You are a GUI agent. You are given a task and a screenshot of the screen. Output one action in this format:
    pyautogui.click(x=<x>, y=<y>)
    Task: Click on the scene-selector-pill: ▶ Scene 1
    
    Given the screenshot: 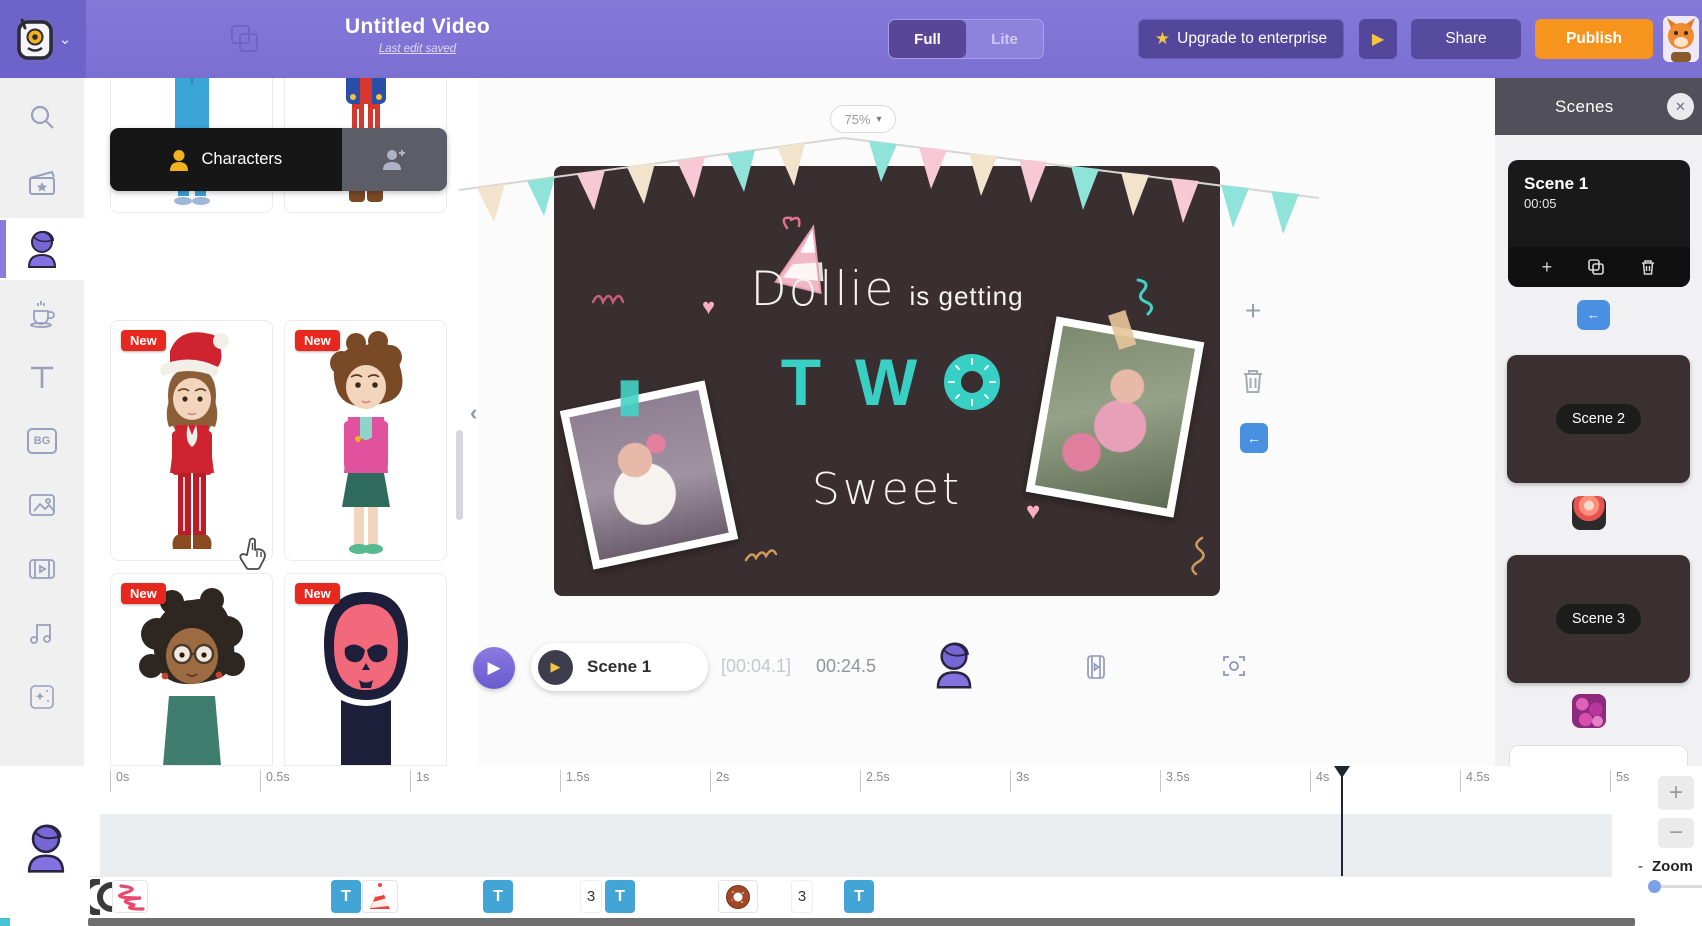 What is the action you would take?
    pyautogui.click(x=619, y=667)
    